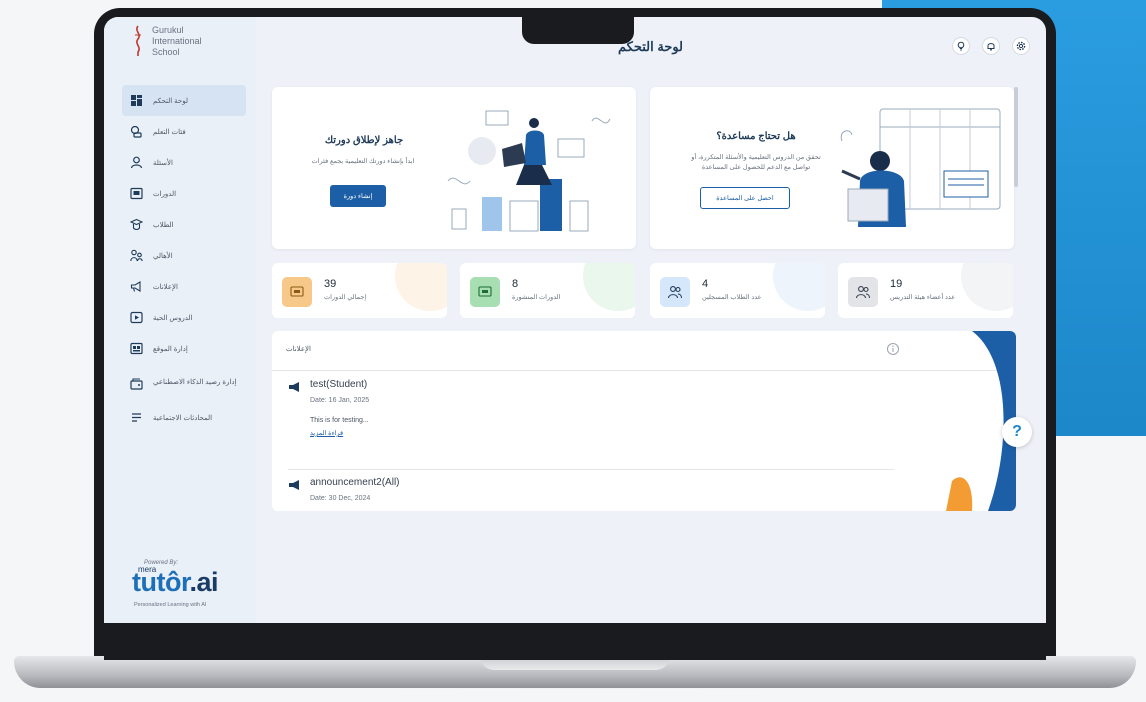  I want to click on question-mark-icon: ?, so click(1017, 431).